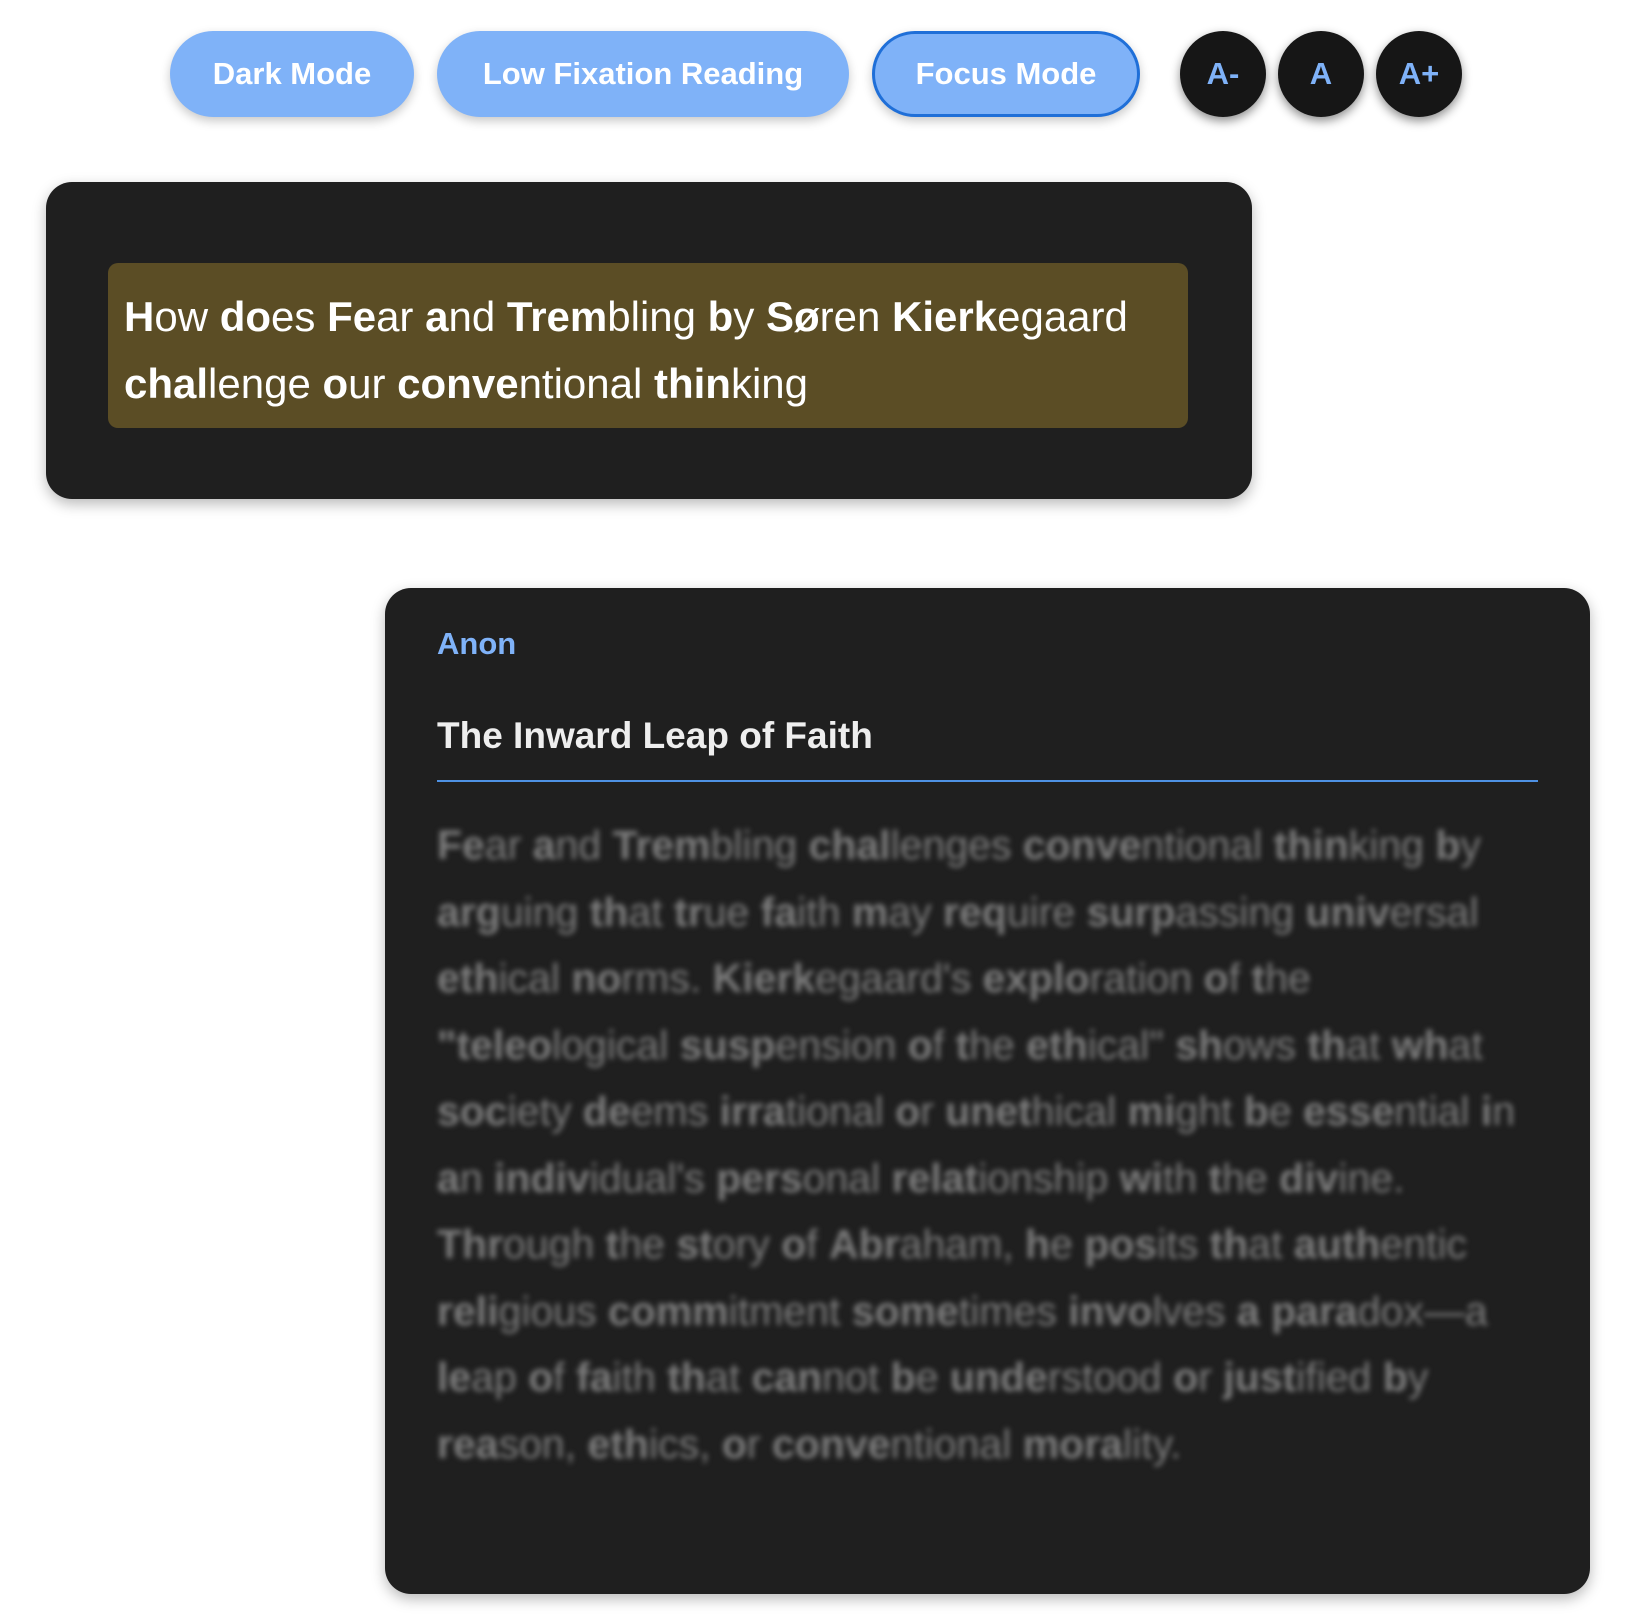 This screenshot has width=1642, height=1620. Describe the element at coordinates (1006, 74) in the screenshot. I see `focus-mode-button: Focus Mode` at that location.